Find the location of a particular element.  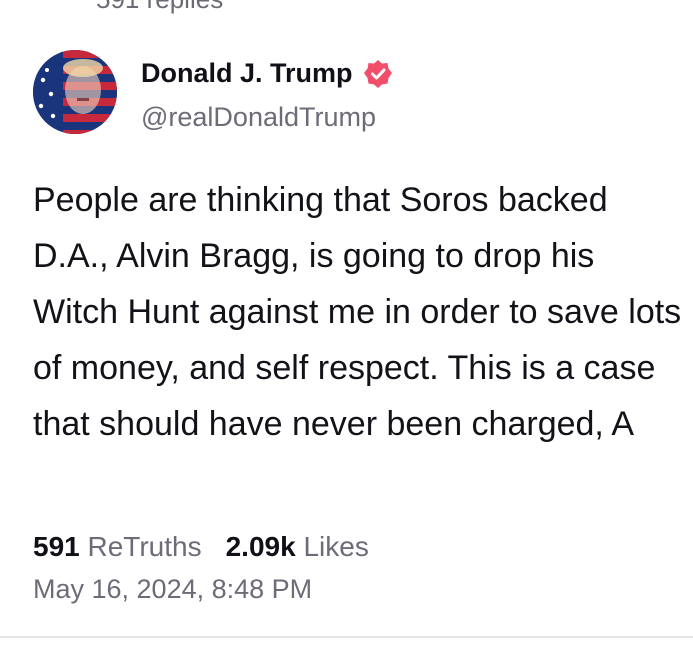

avatar is located at coordinates (75, 92).